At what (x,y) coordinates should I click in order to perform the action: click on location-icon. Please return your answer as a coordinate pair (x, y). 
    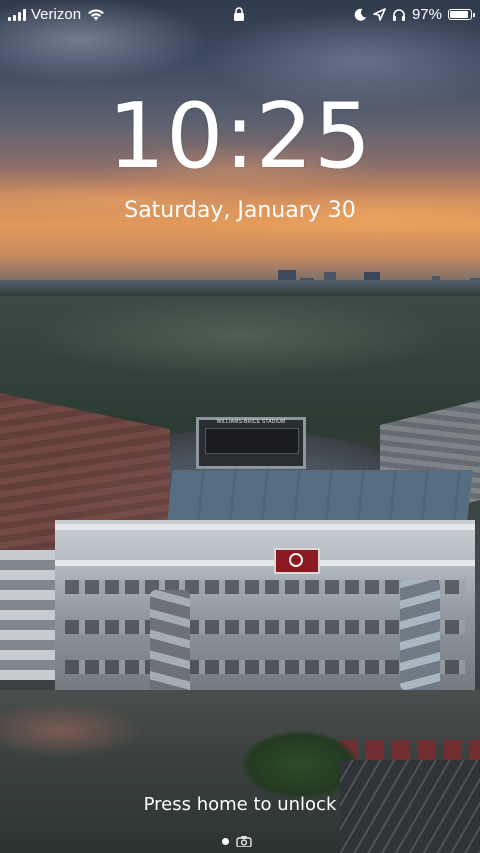
    Looking at the image, I should click on (379, 14).